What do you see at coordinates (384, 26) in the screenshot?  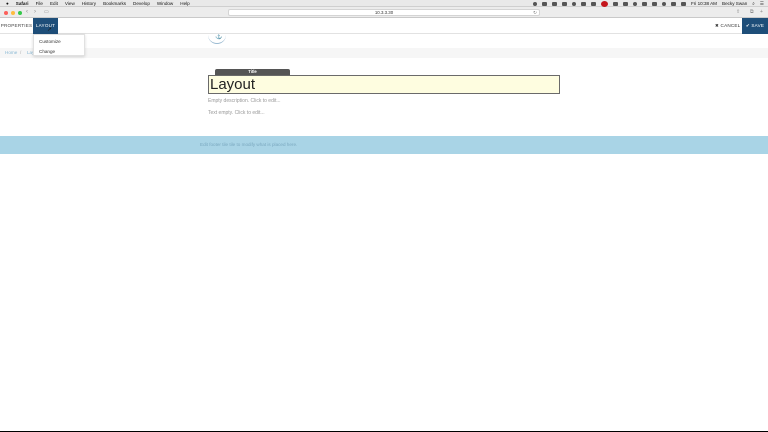 I see `edit-toolbar: PROPERTIES LAYOUT ✖ CANCEL ✔ SAVE` at bounding box center [384, 26].